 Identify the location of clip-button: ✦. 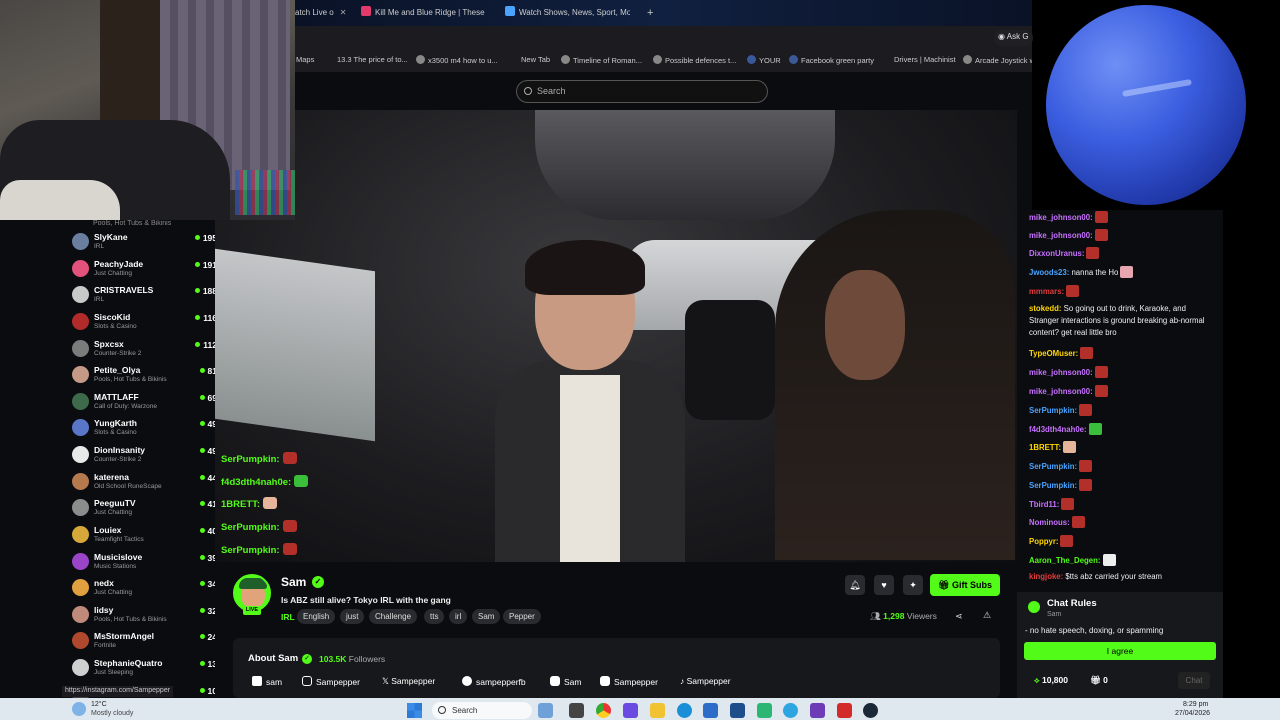
(913, 585).